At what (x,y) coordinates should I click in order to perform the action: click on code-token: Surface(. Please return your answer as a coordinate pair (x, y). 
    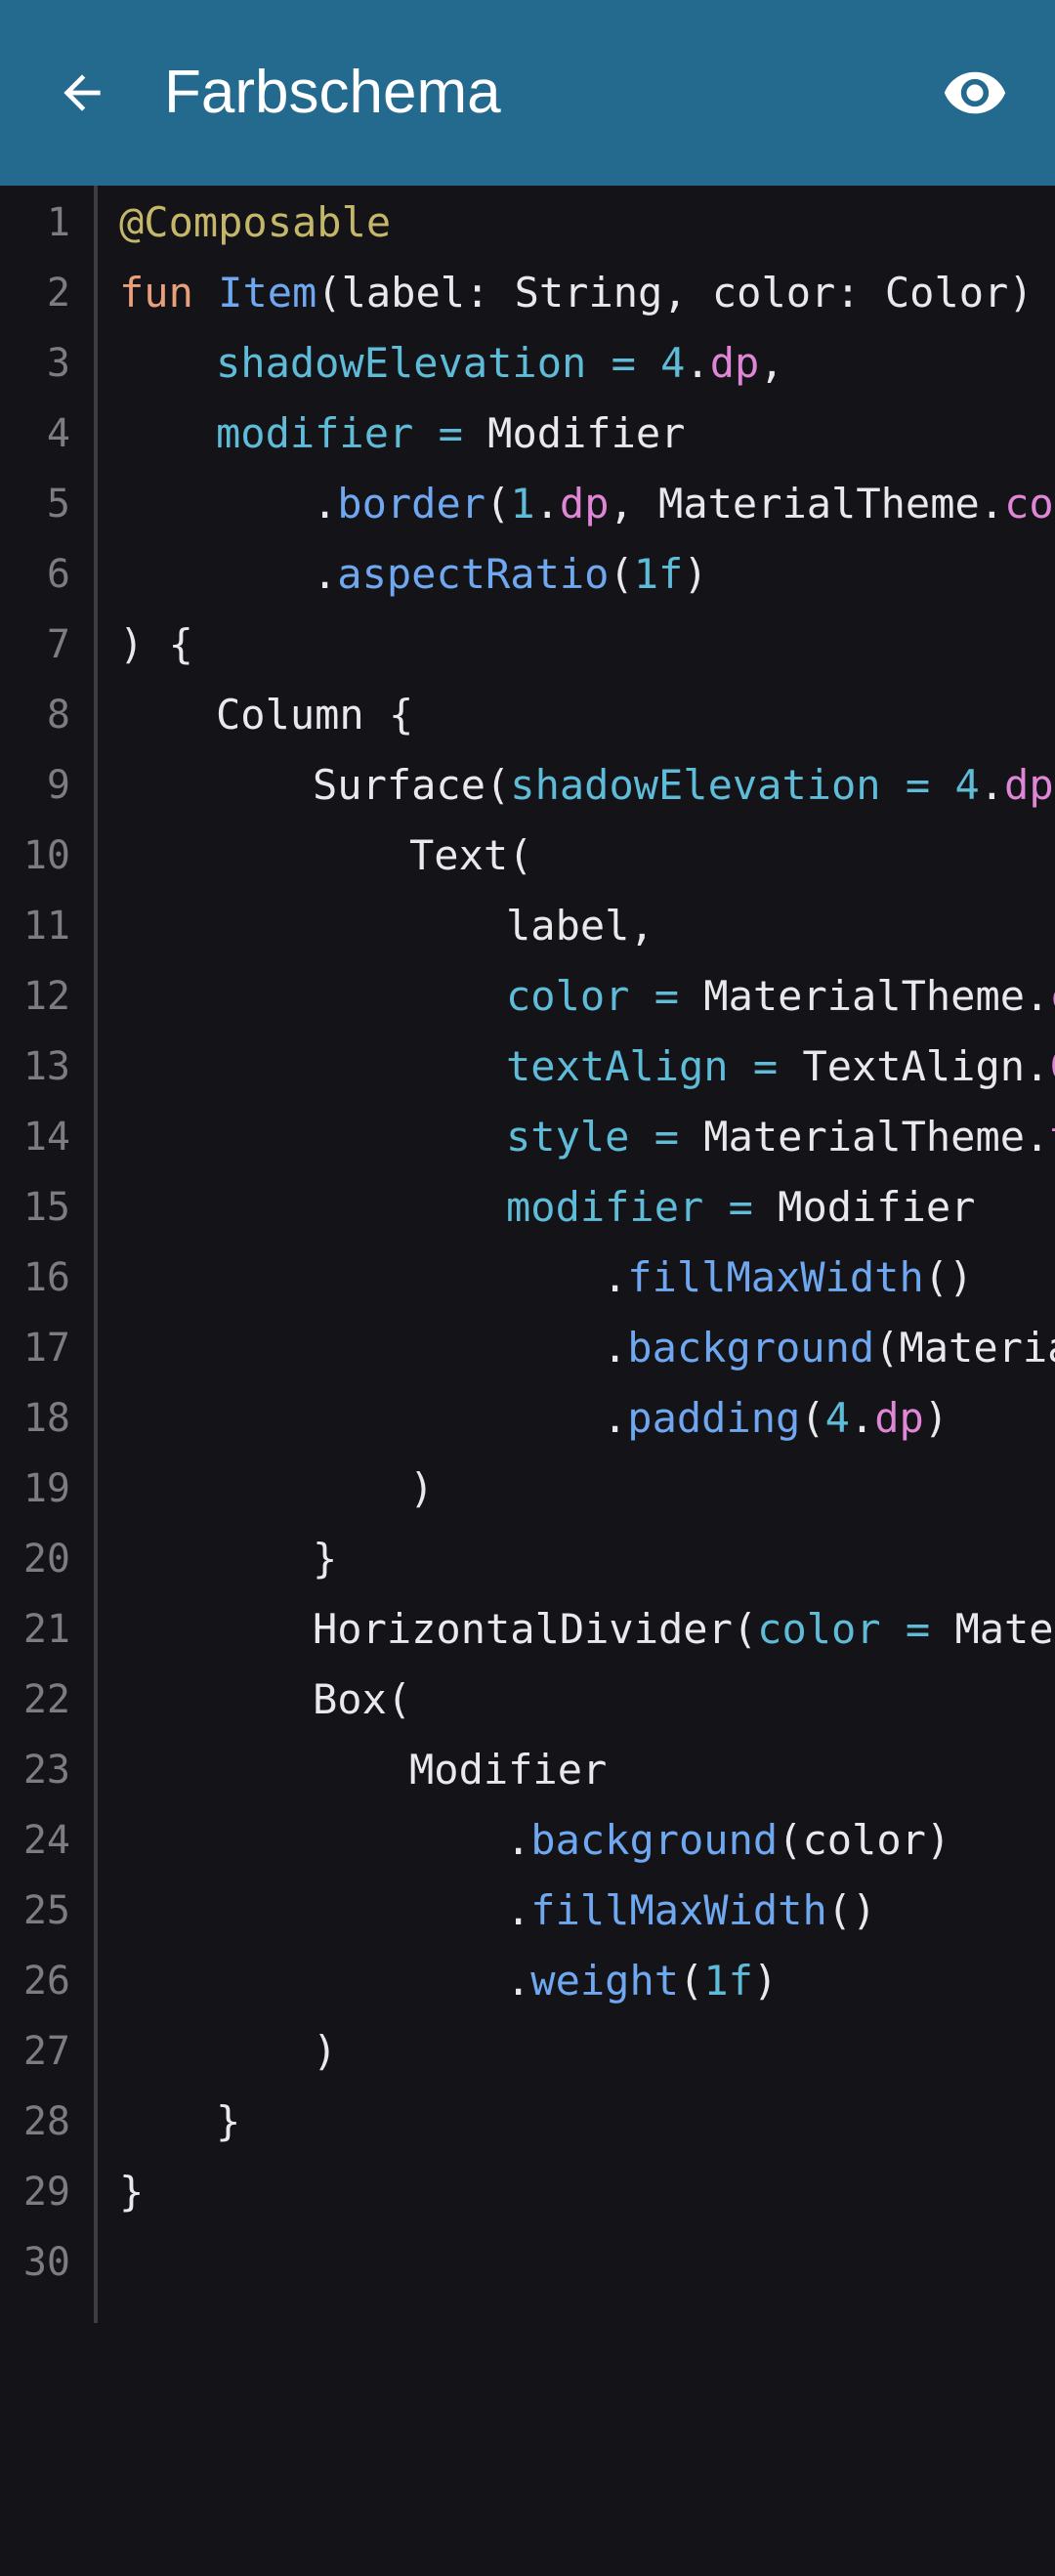
    Looking at the image, I should click on (412, 785).